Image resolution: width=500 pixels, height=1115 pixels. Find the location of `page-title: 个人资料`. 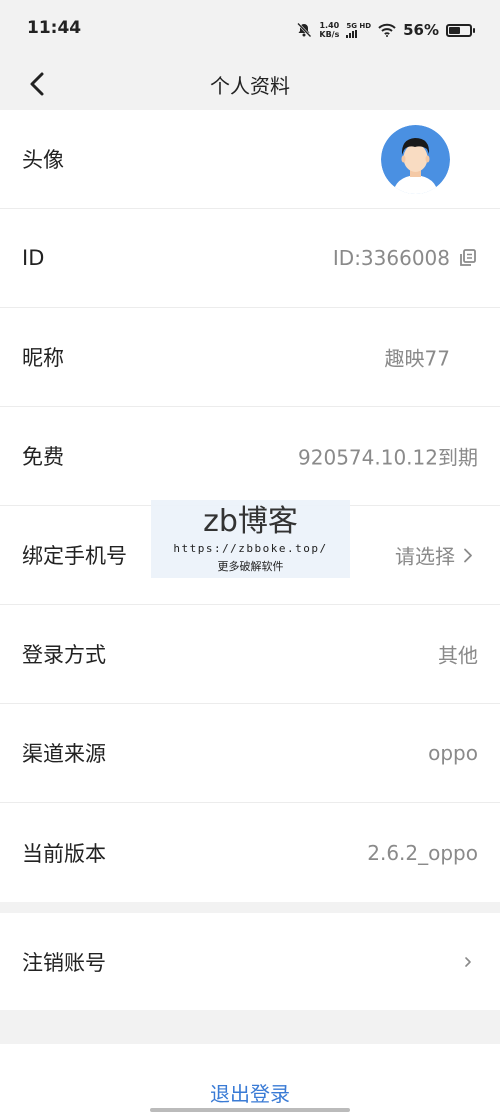

page-title: 个人资料 is located at coordinates (250, 86).